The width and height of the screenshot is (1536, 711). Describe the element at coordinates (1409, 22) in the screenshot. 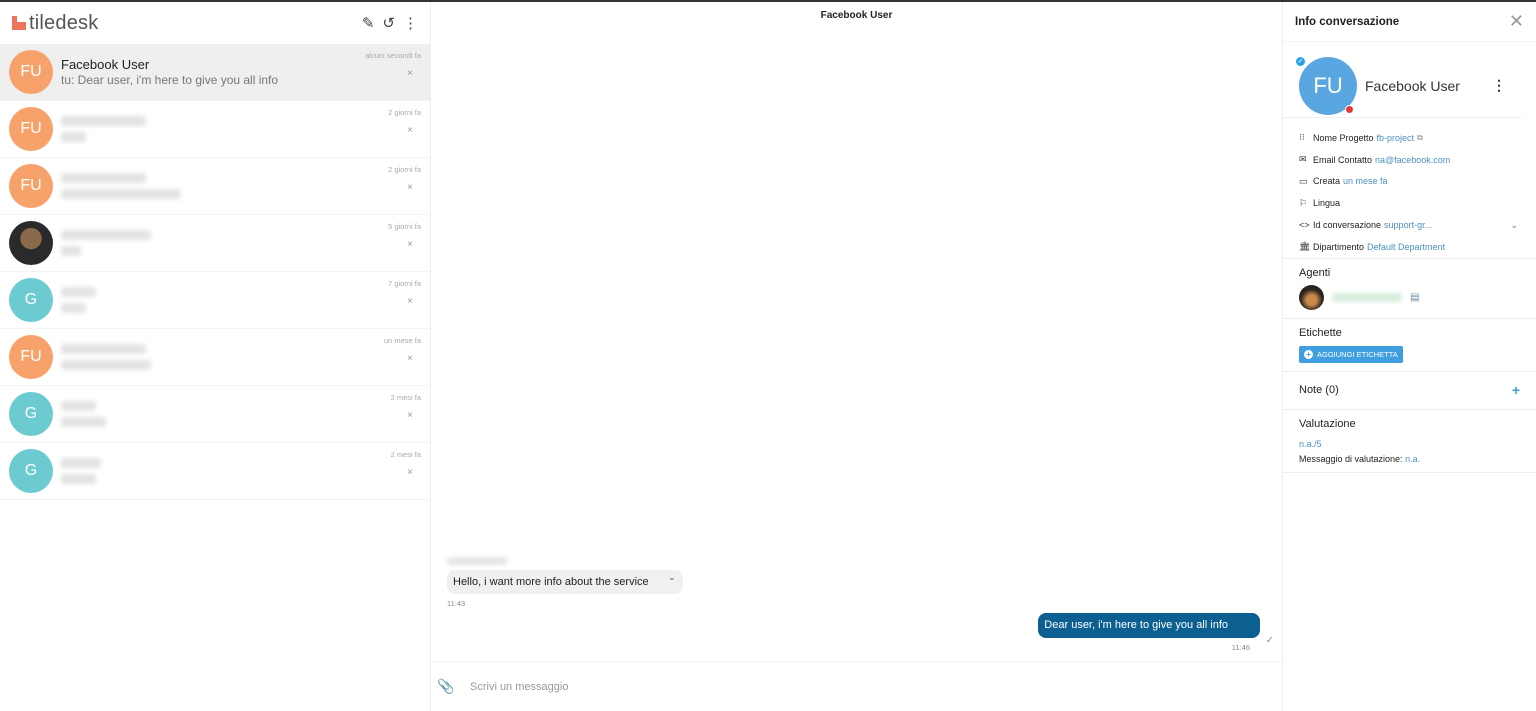

I see `info-header: Info conversazione ✕` at that location.